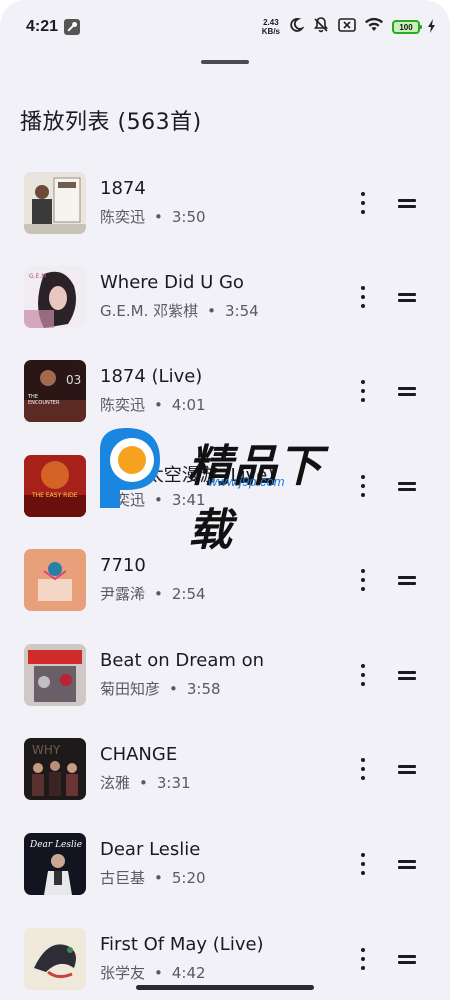 This screenshot has height=1000, width=450. Describe the element at coordinates (182, 944) in the screenshot. I see `track-title: First Of May (Live)` at that location.